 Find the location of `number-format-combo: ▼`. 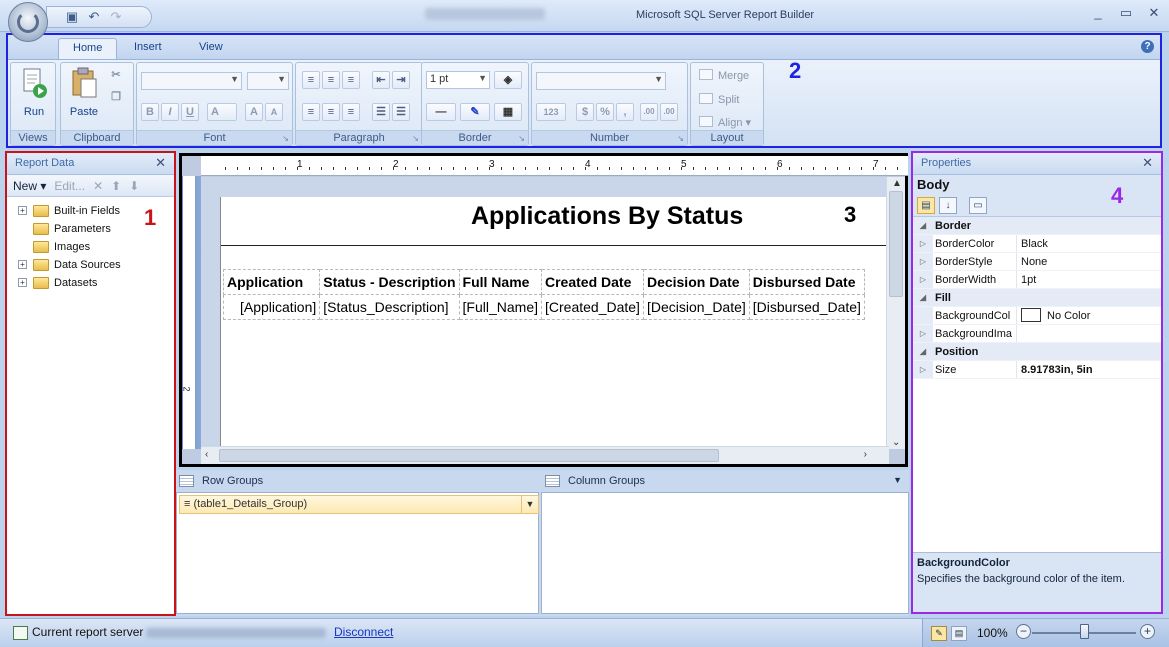

number-format-combo: ▼ is located at coordinates (601, 81).